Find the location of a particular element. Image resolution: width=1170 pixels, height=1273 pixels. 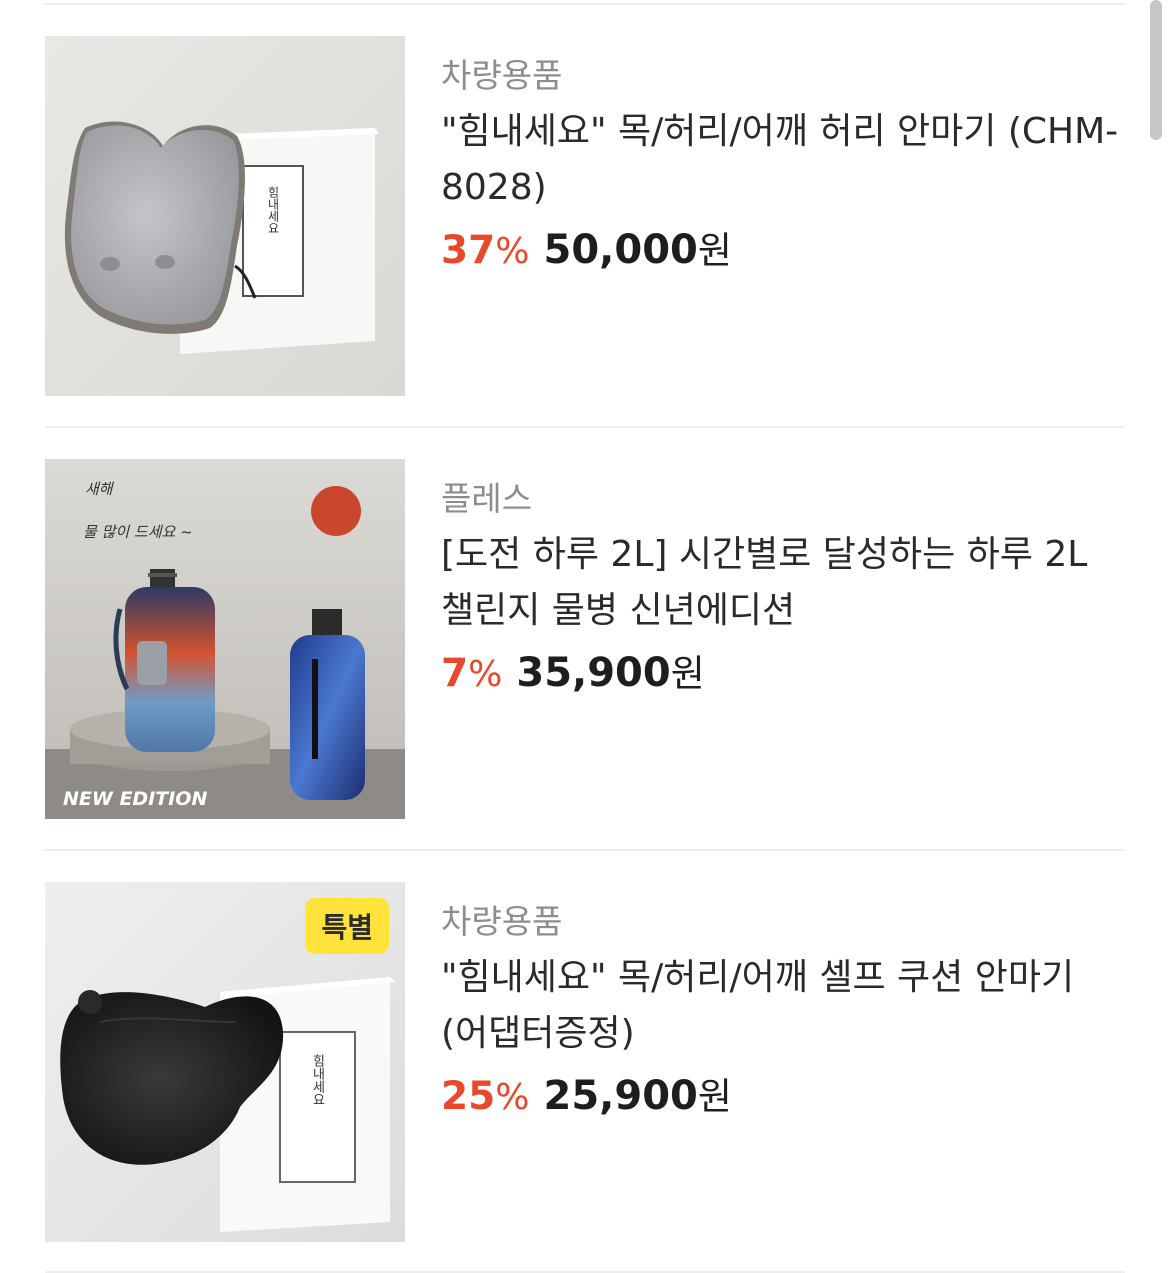

product-title: "힘내세요" 목/허리/어깨 허리 안마기 (CHM-8028) is located at coordinates (783, 160).